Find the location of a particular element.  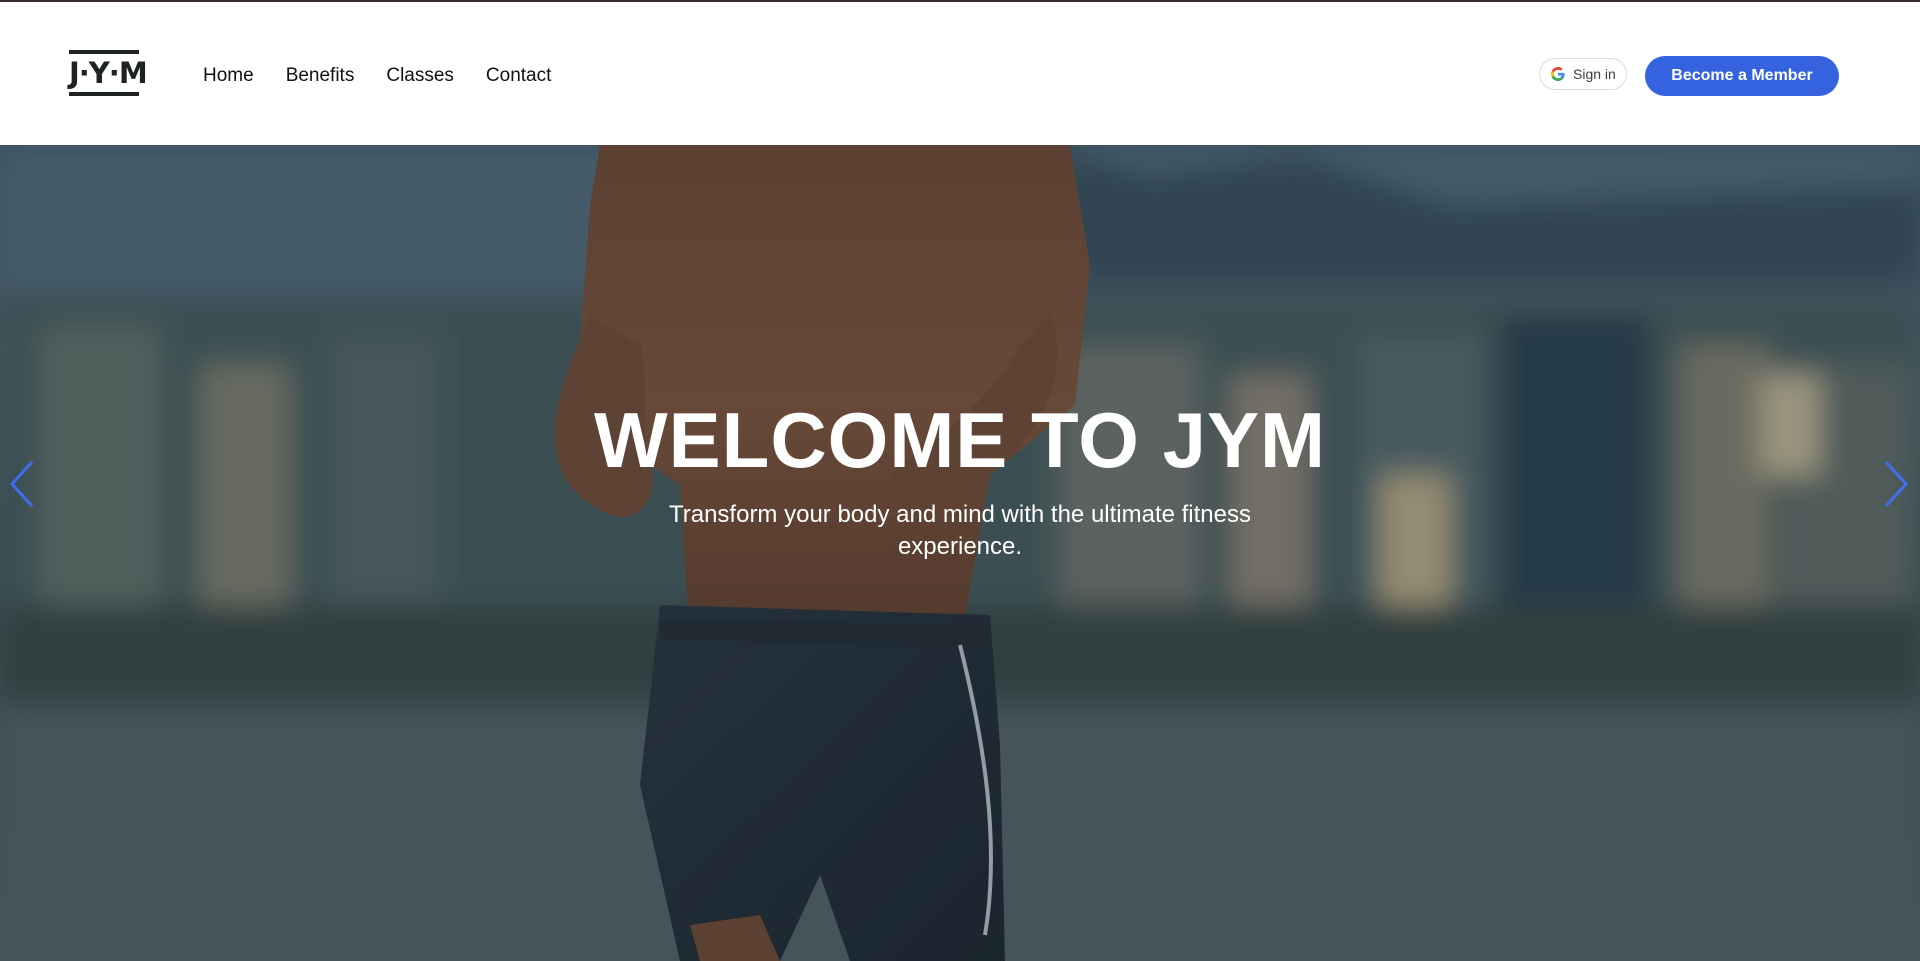

jym-logo: J·Y·M is located at coordinates (108, 73).